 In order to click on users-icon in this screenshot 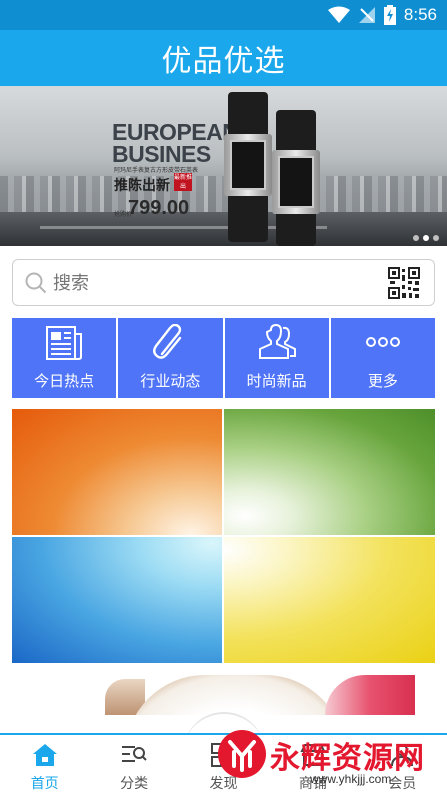, I will do `click(277, 341)`.